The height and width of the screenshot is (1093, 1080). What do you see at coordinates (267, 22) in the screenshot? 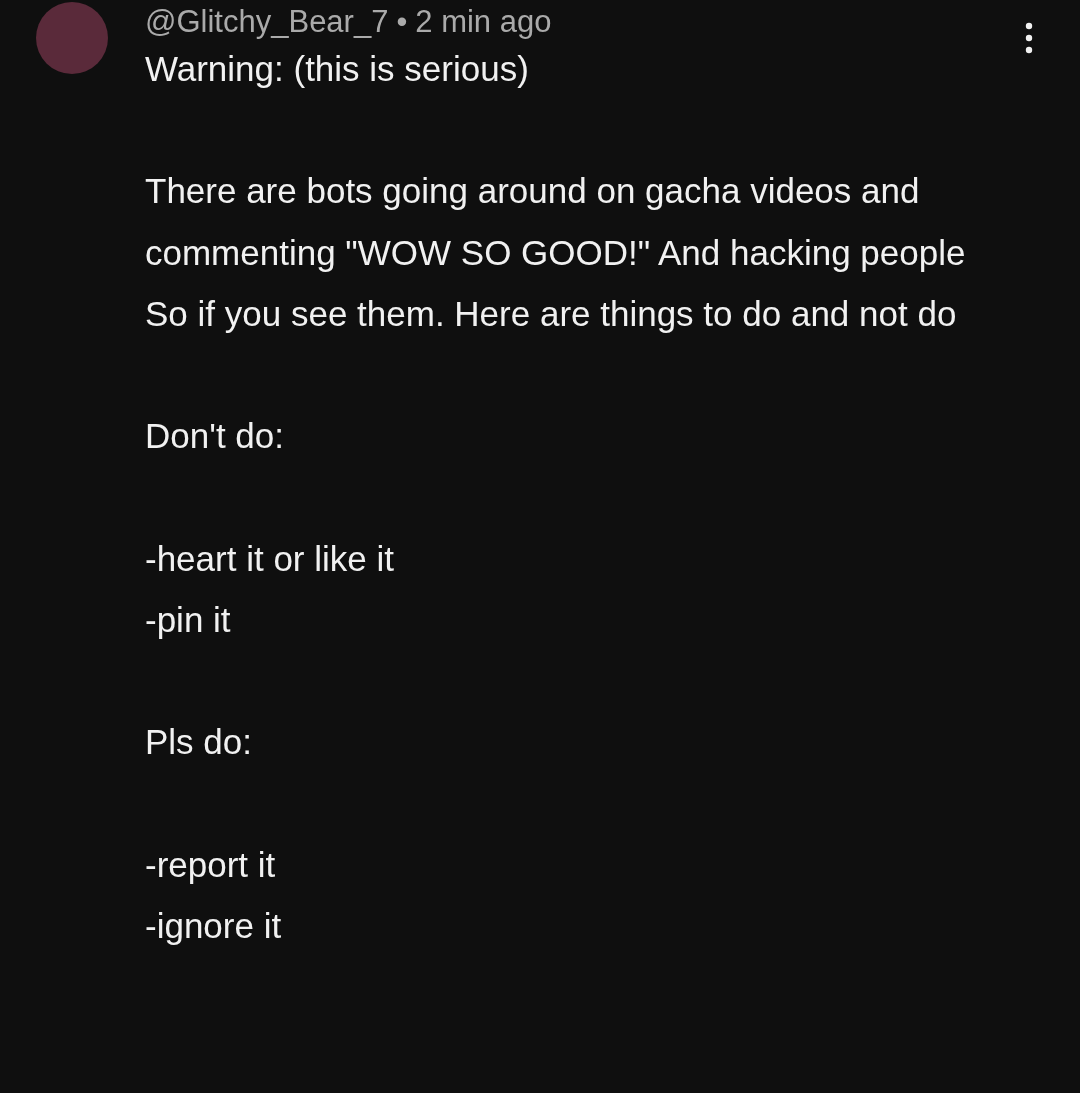
I see `comment-author: @Glitchy_Bear_7` at bounding box center [267, 22].